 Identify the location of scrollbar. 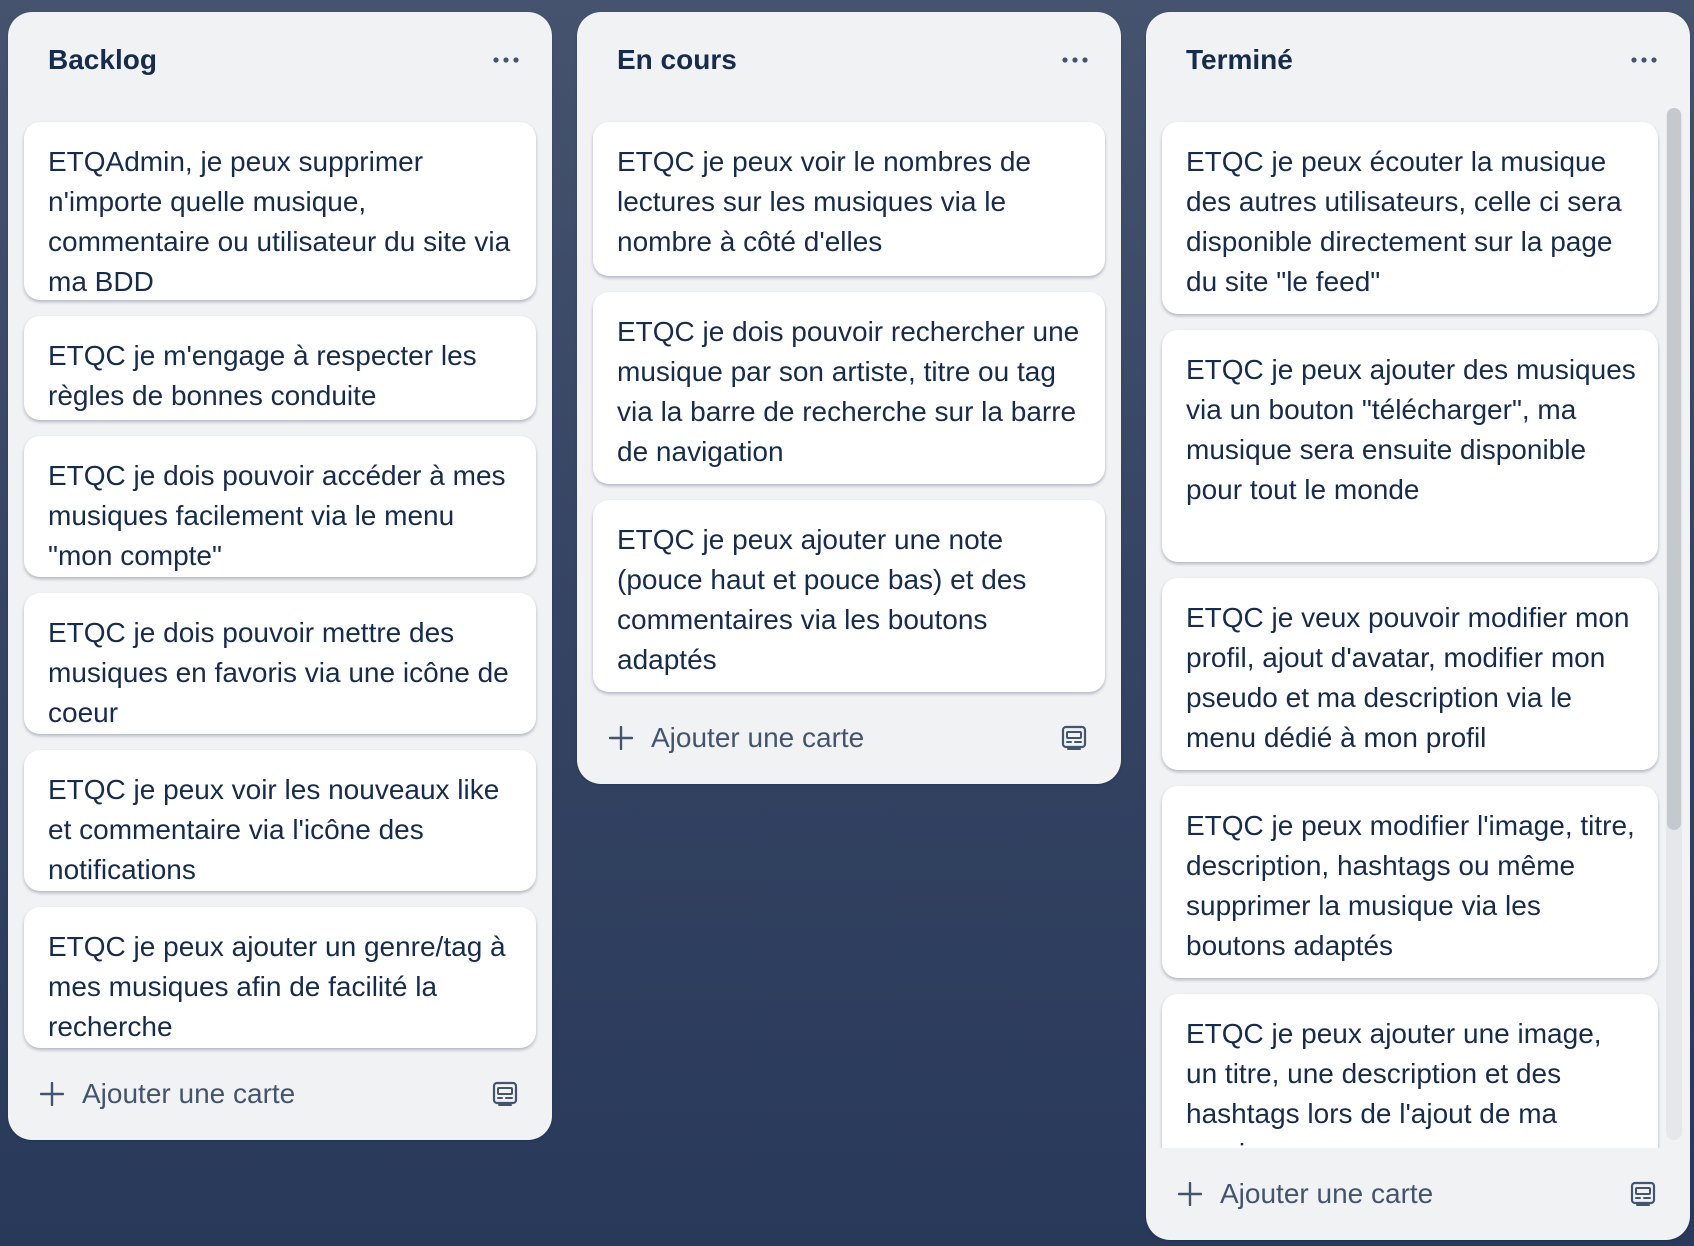
(1674, 624).